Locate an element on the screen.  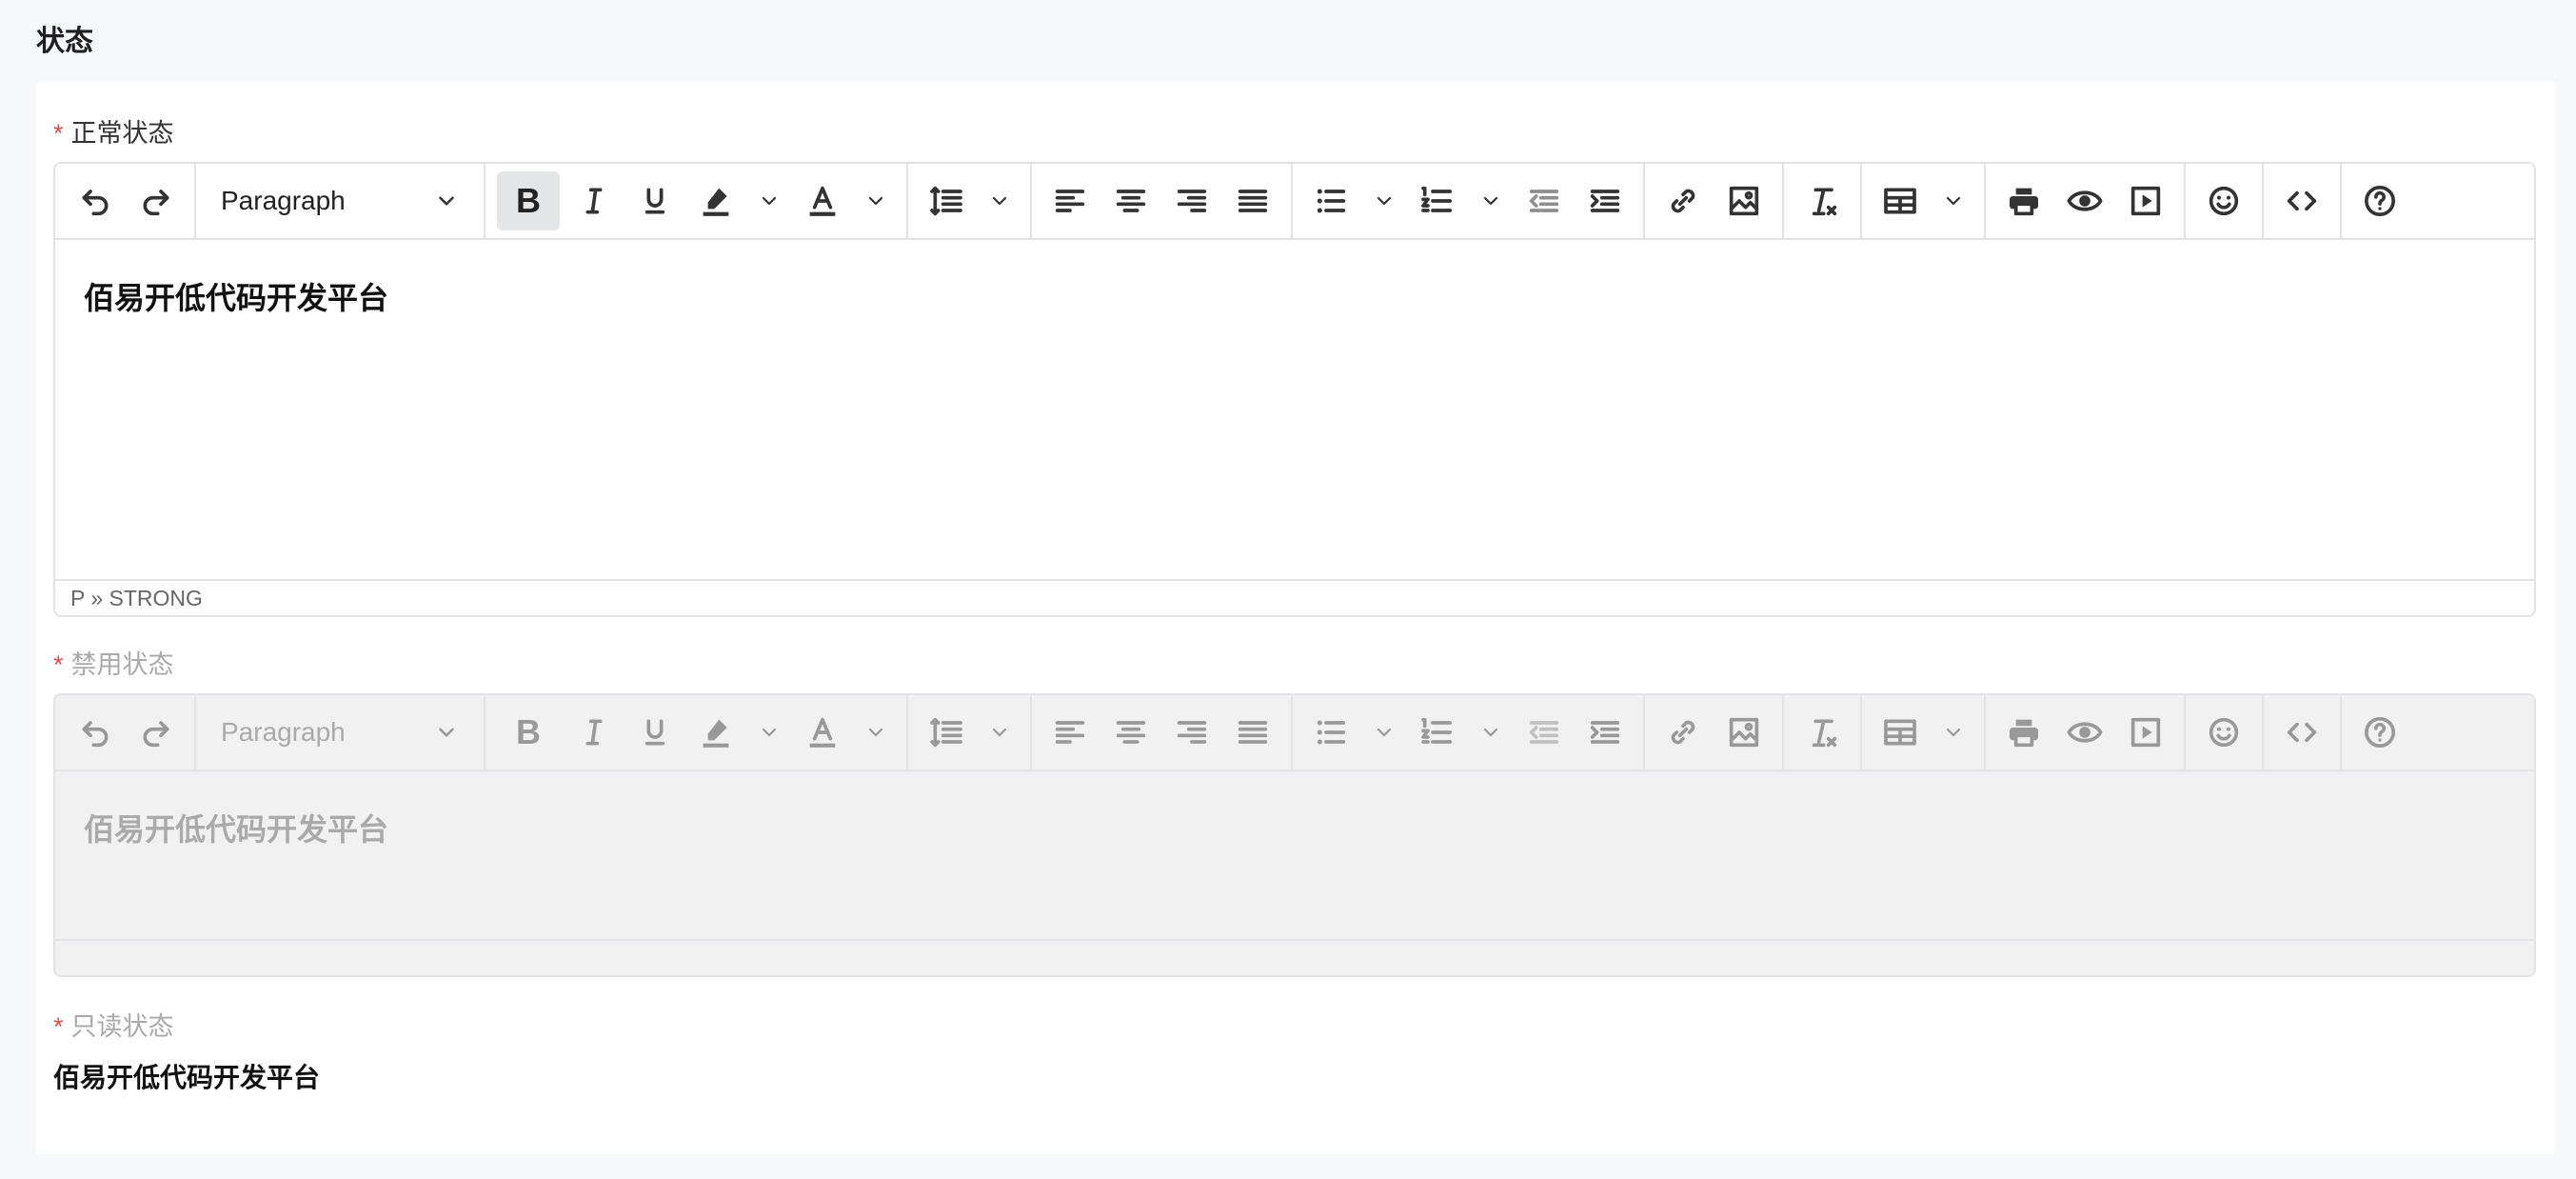
editor-statusbar: P » STRONG is located at coordinates (1294, 597).